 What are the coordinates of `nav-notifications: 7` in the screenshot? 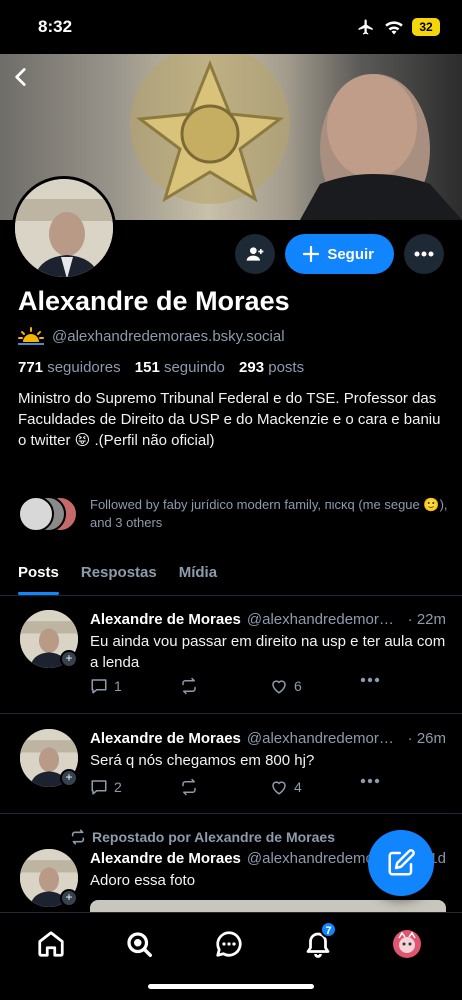 It's located at (320, 940).